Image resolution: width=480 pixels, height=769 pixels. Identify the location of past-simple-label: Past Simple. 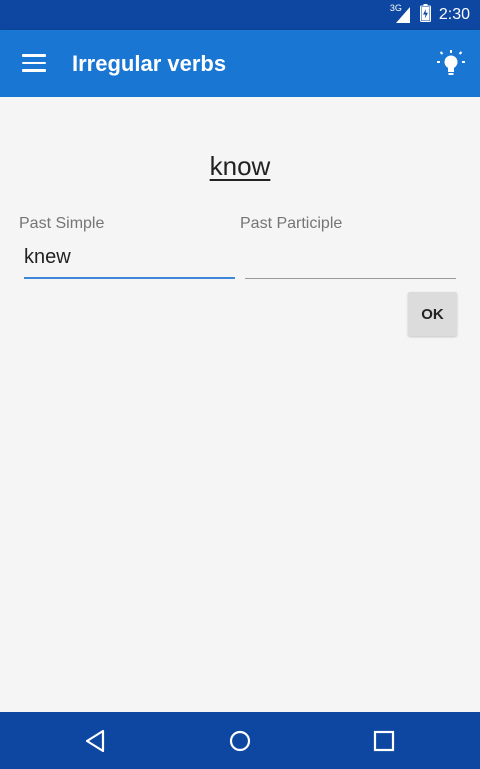
(62, 223).